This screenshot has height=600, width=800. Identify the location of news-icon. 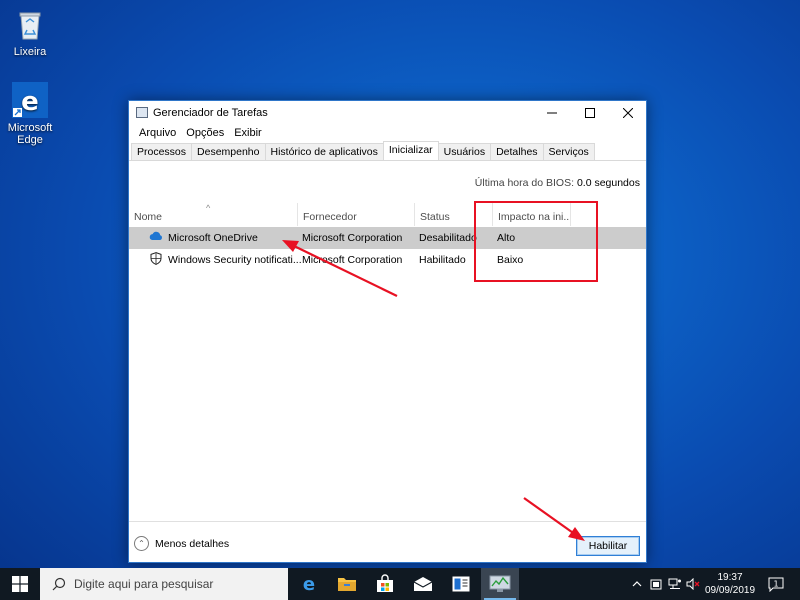
(461, 584).